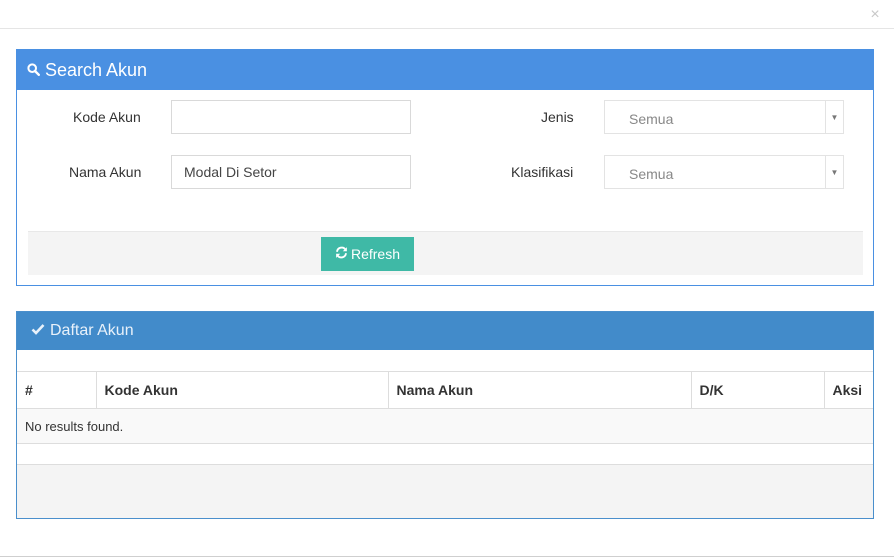 The width and height of the screenshot is (894, 560). I want to click on column-header-dk: D/K, so click(758, 390).